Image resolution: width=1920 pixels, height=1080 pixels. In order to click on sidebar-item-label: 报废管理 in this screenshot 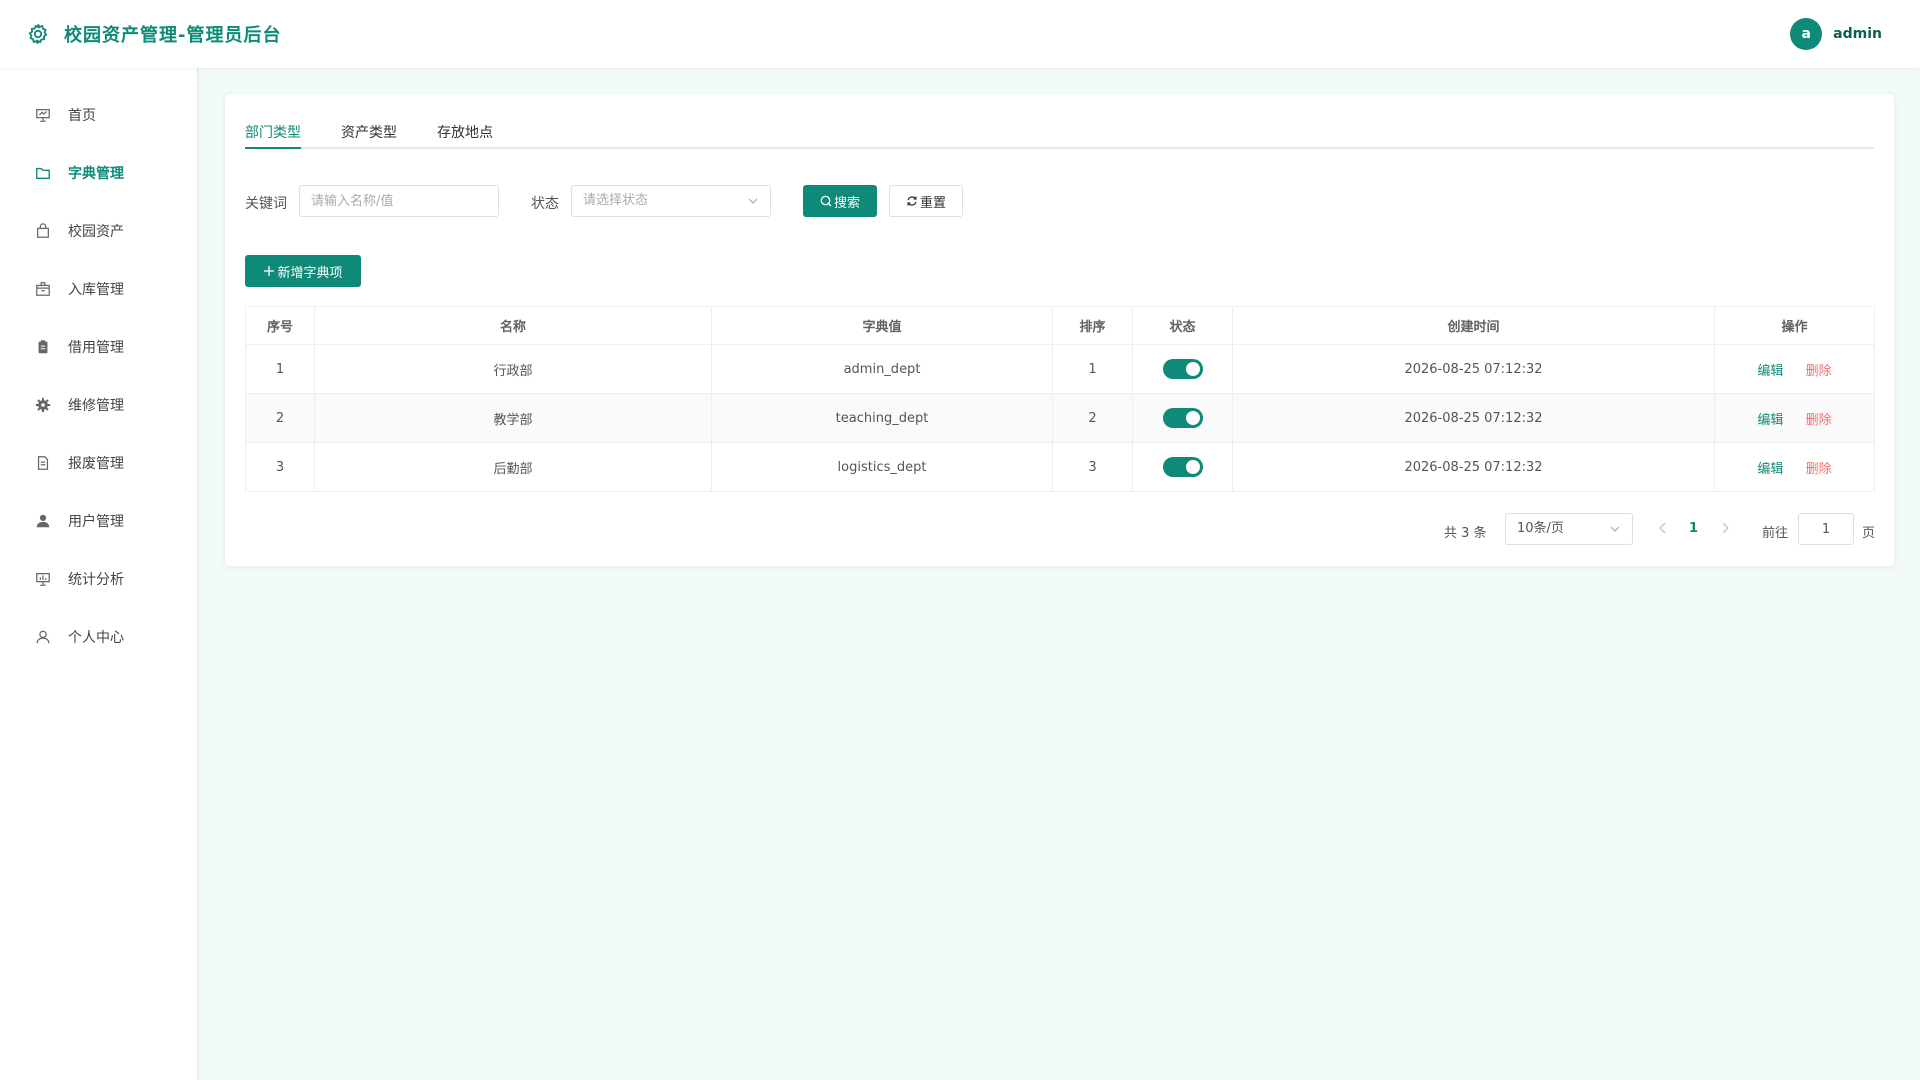, I will do `click(96, 464)`.